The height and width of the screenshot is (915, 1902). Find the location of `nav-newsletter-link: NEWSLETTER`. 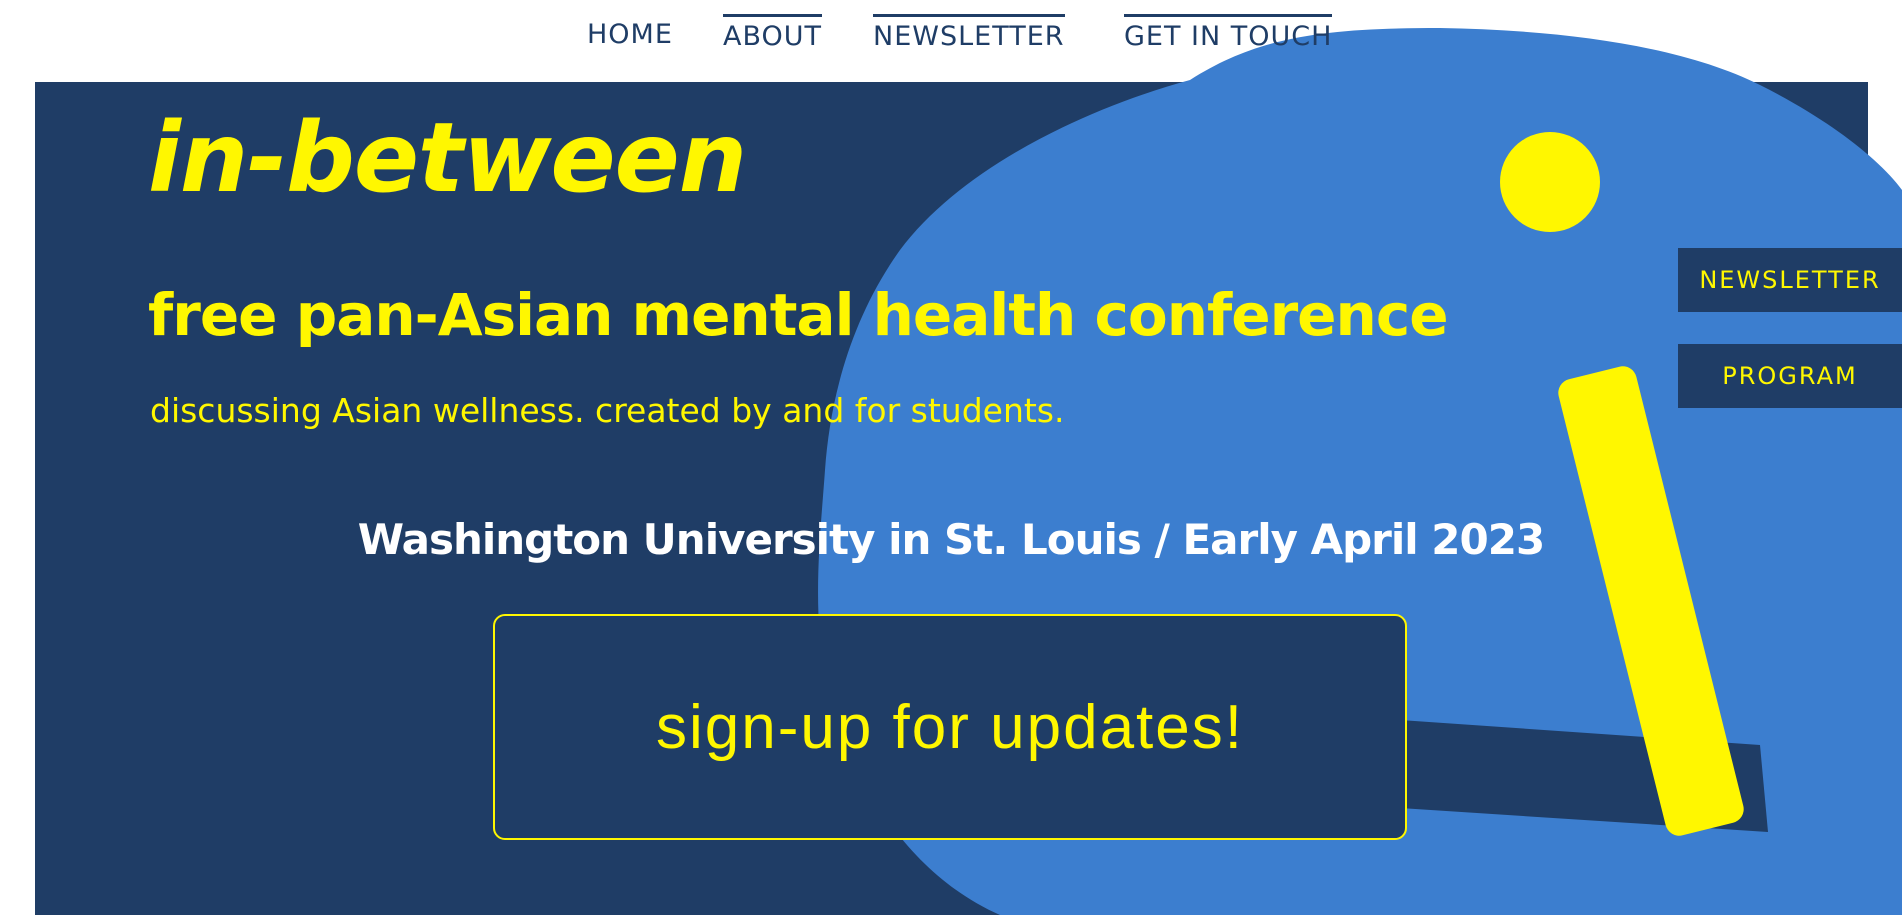

nav-newsletter-link: NEWSLETTER is located at coordinates (969, 36).